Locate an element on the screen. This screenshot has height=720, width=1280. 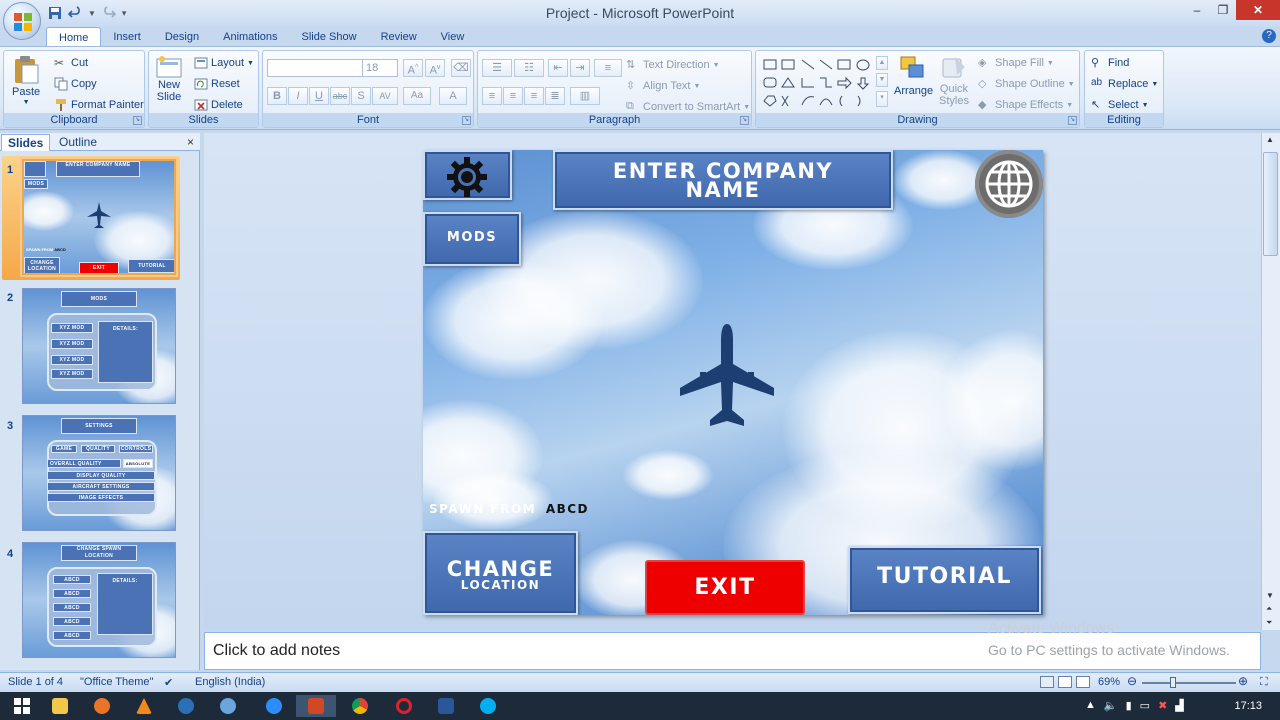
tab-insert: Insert is located at coordinates (127, 37).